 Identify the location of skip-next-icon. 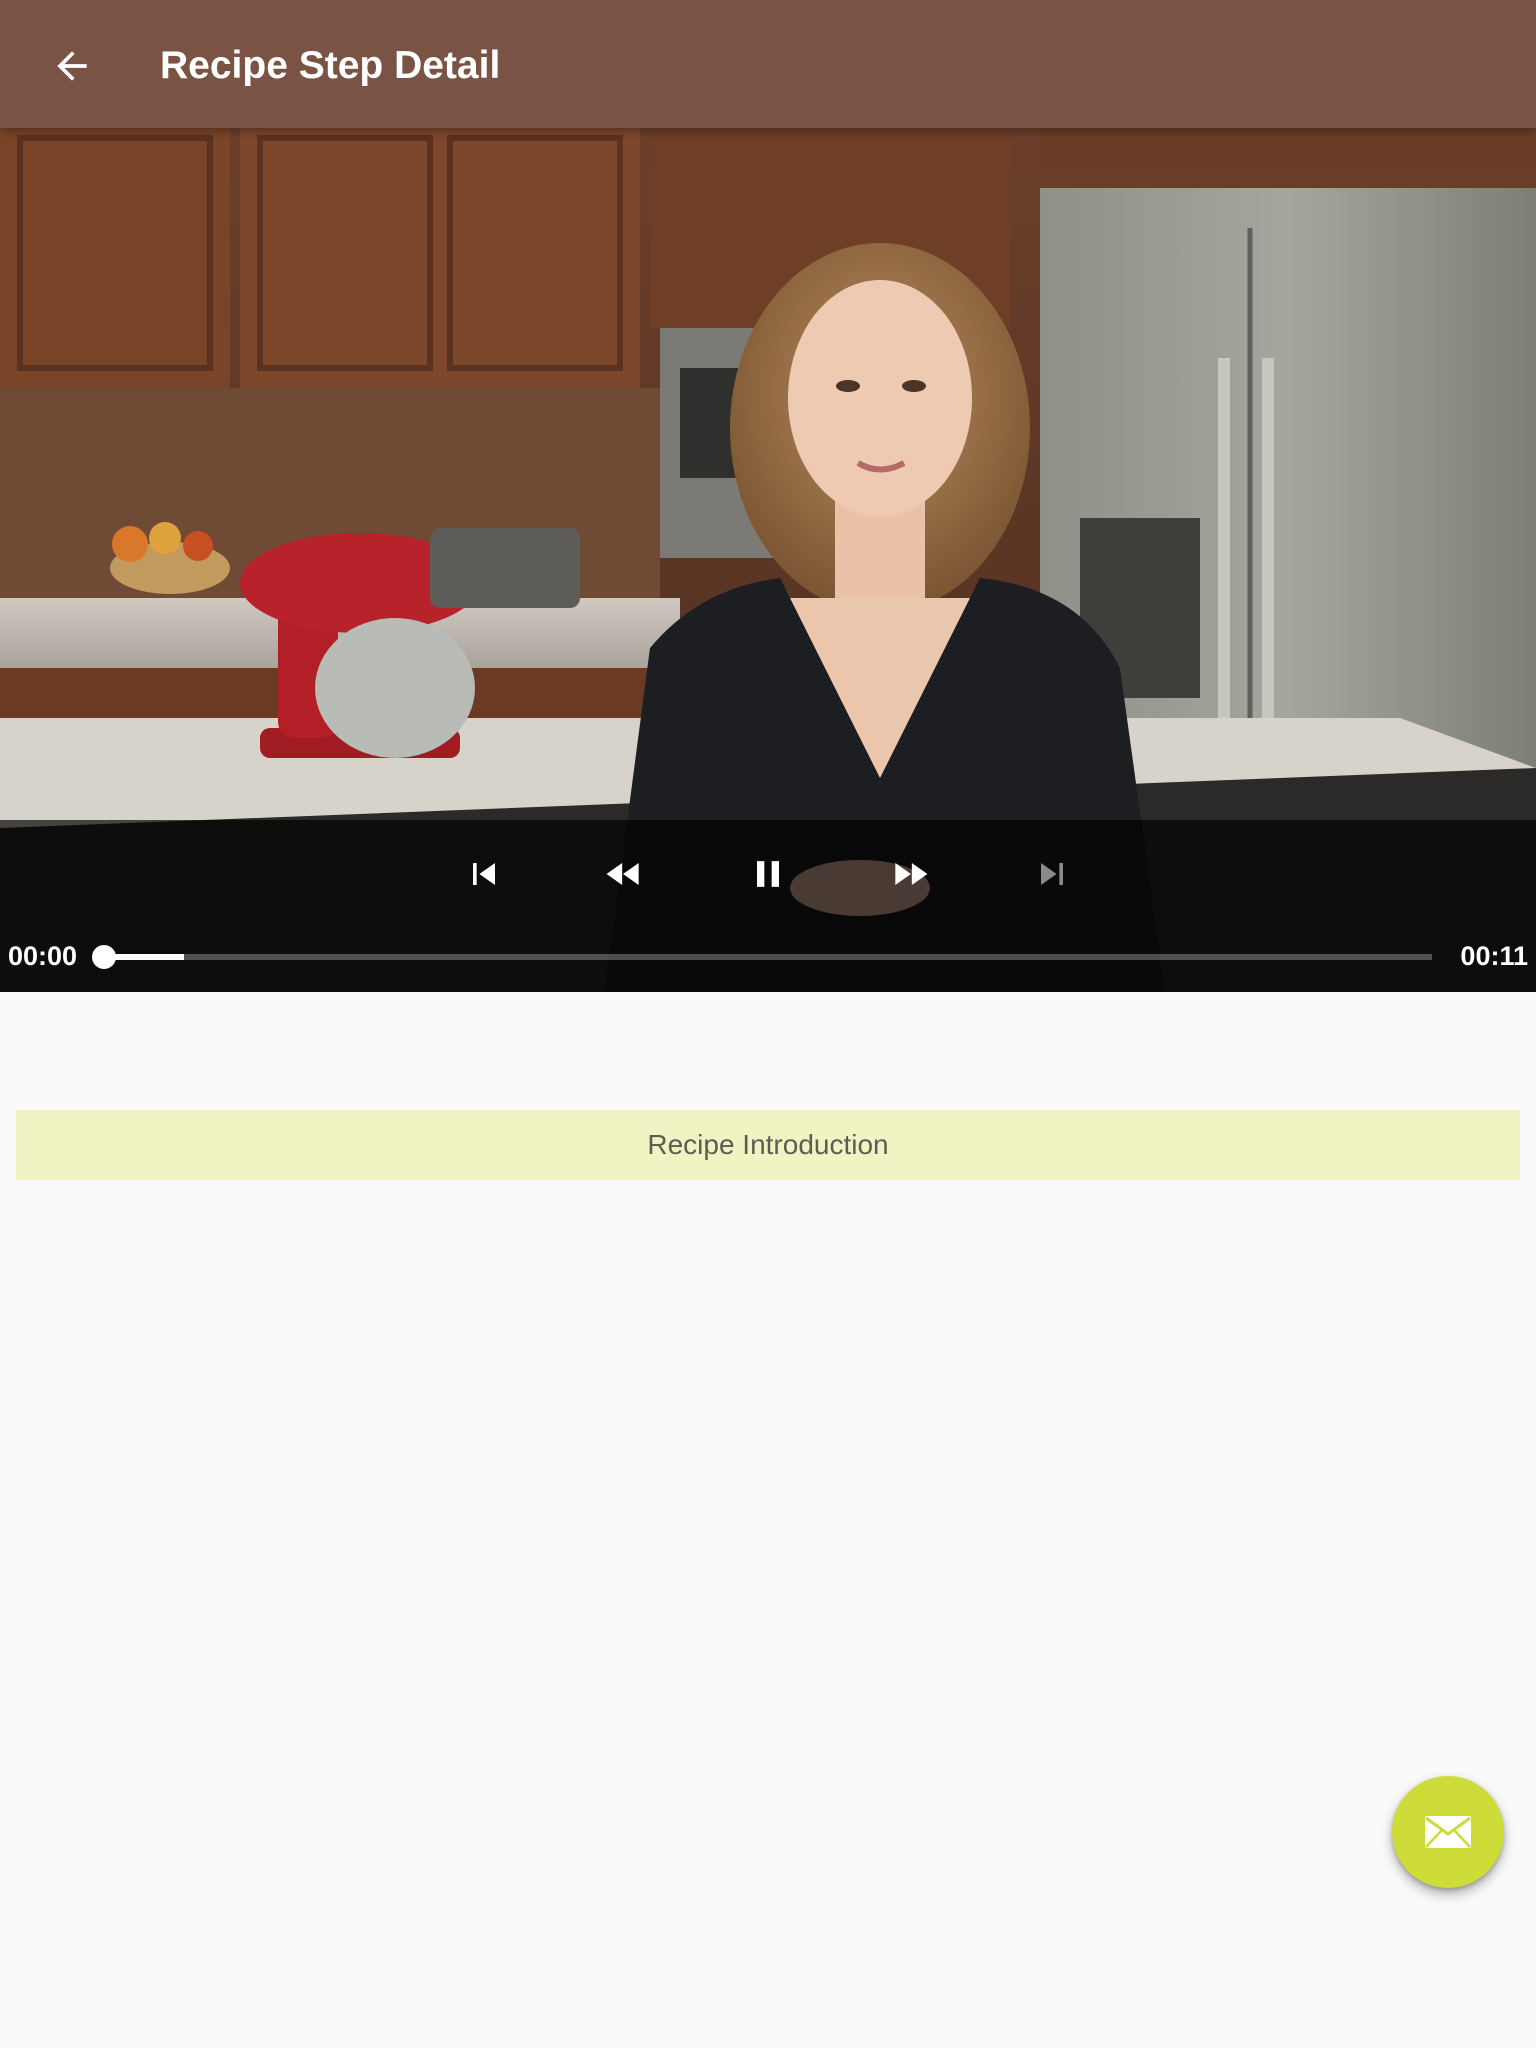
(1052, 874).